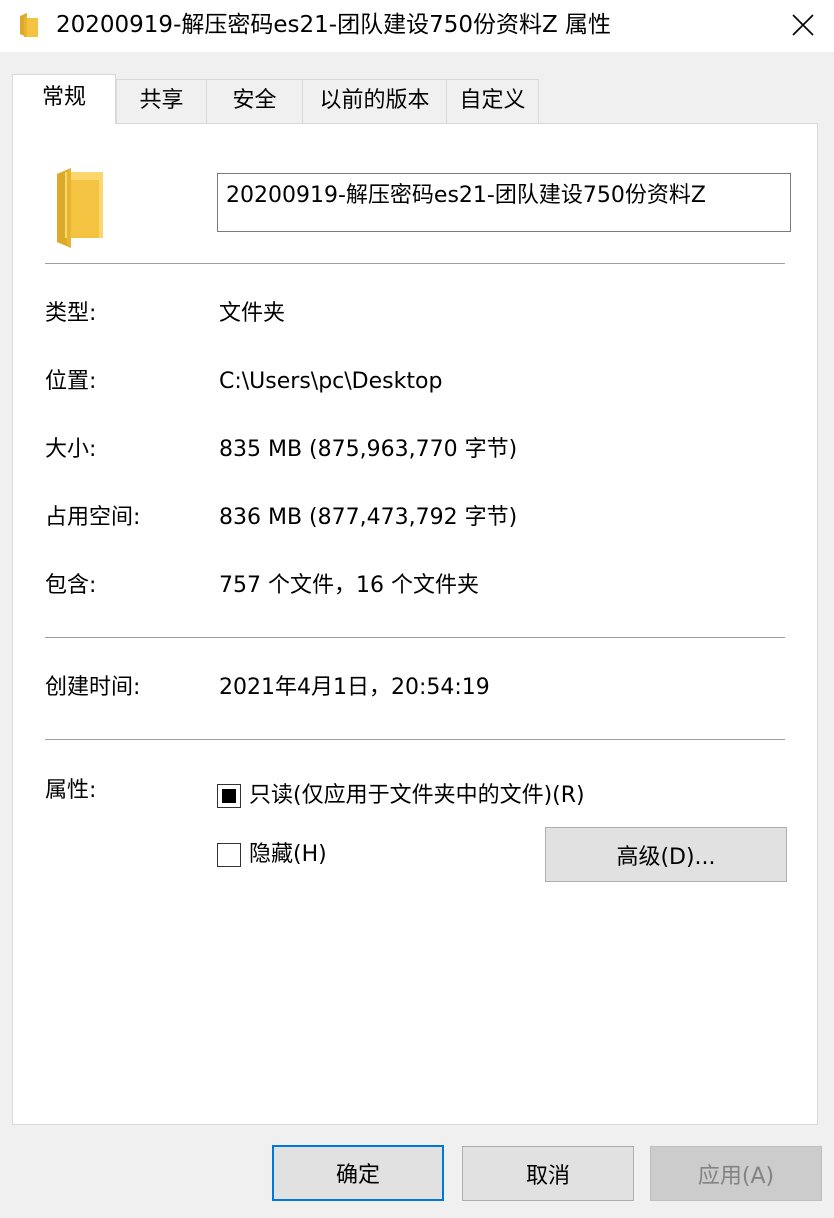  I want to click on contains-value: 757 个文件，16 个文件夹, so click(349, 585).